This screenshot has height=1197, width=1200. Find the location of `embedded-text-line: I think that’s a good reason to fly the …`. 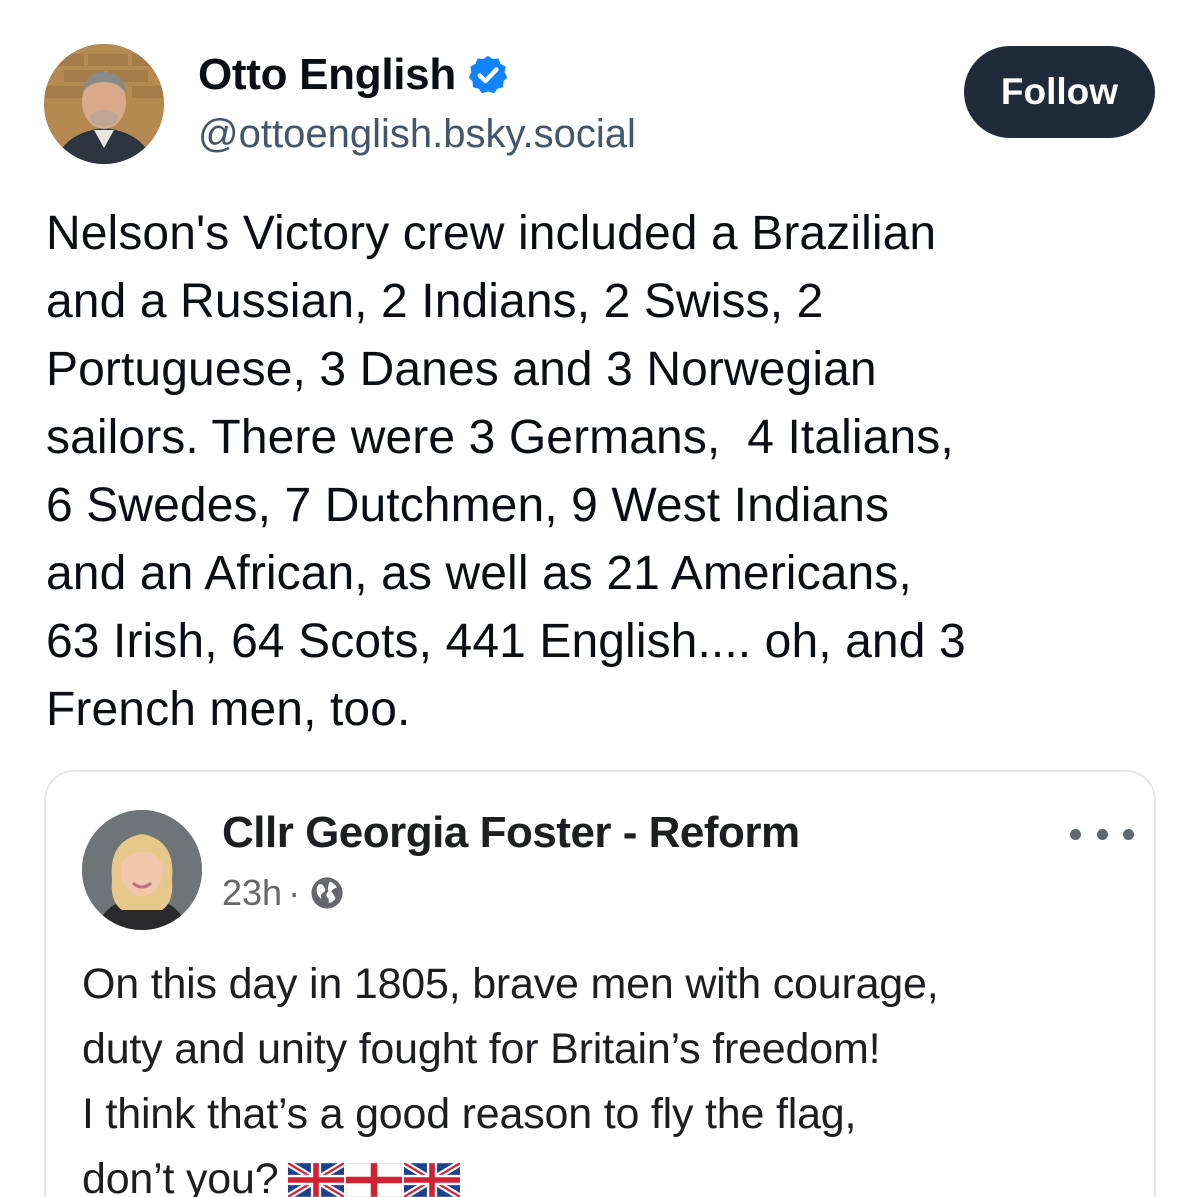

embedded-text-line: I think that’s a good reason to fly the … is located at coordinates (469, 1114).